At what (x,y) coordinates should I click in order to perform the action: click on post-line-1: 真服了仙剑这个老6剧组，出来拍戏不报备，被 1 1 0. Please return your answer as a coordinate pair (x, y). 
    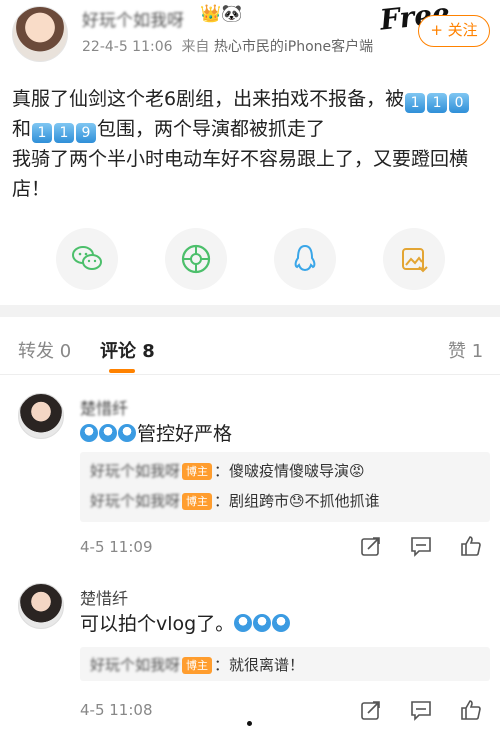
    Looking at the image, I should click on (251, 99).